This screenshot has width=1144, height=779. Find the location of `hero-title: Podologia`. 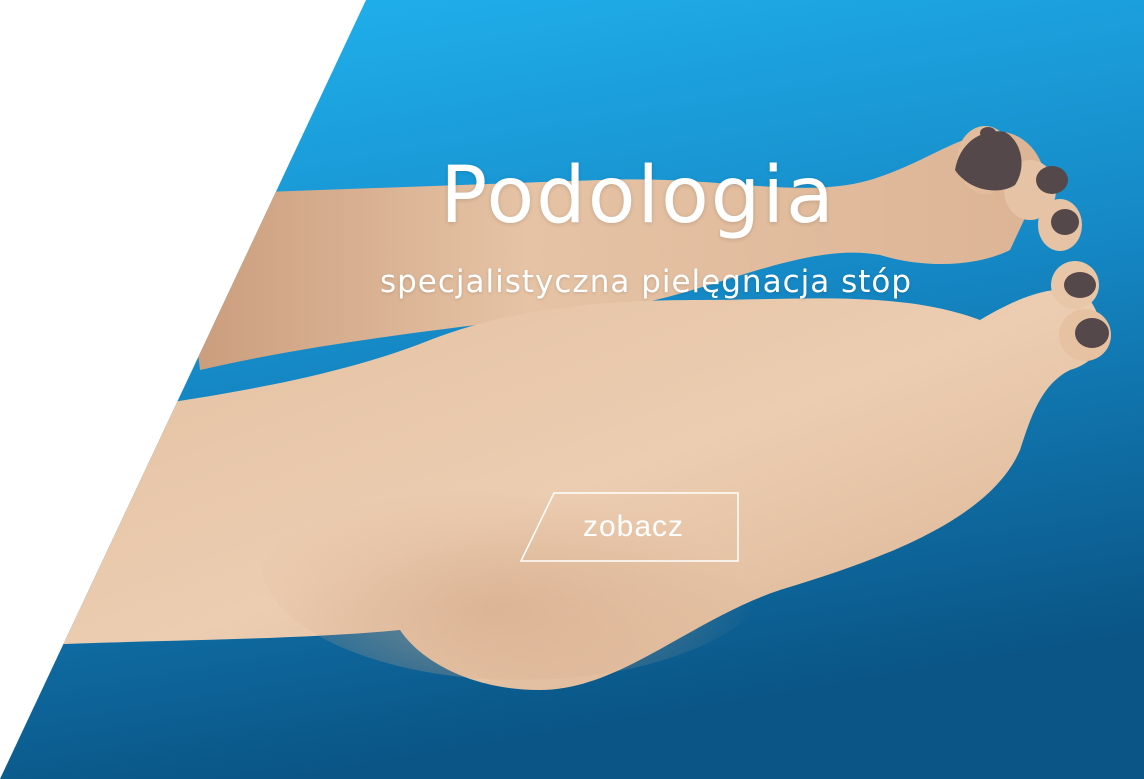

hero-title: Podologia is located at coordinates (638, 196).